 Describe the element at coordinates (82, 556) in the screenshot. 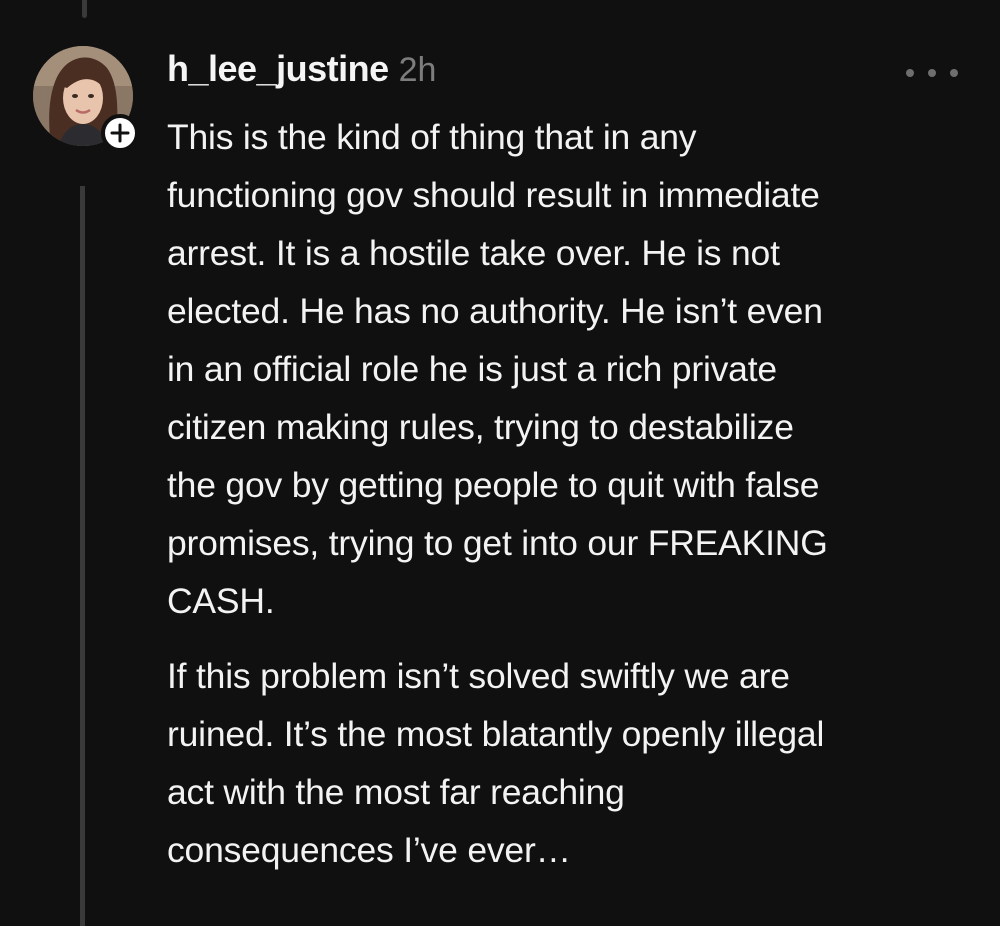

I see `thread-line` at that location.